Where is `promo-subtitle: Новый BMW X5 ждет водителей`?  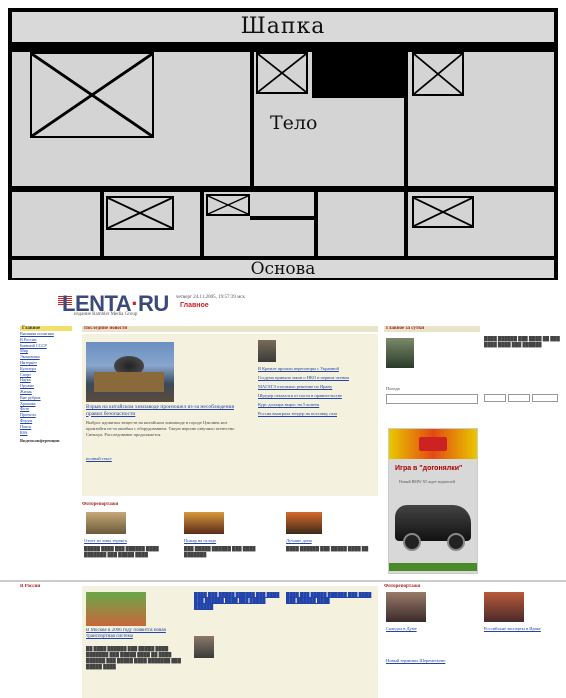 promo-subtitle: Новый BMW X5 ждет водителей is located at coordinates (427, 481).